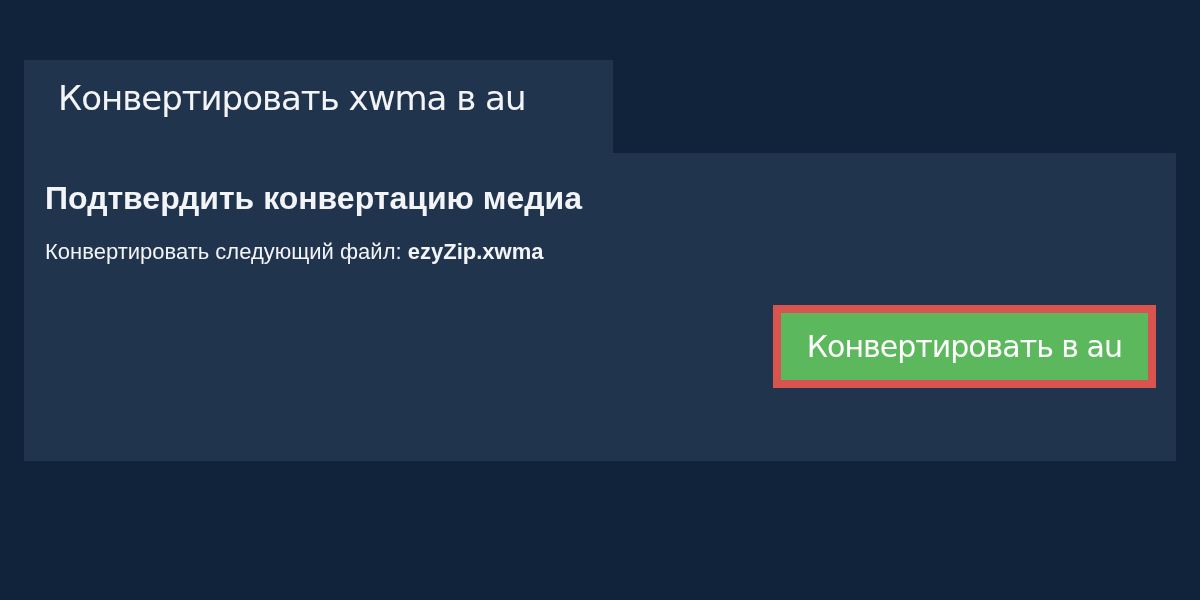 The width and height of the screenshot is (1200, 600). Describe the element at coordinates (314, 198) in the screenshot. I see `dialog-heading: Подтвердить конвертацию медиа` at that location.